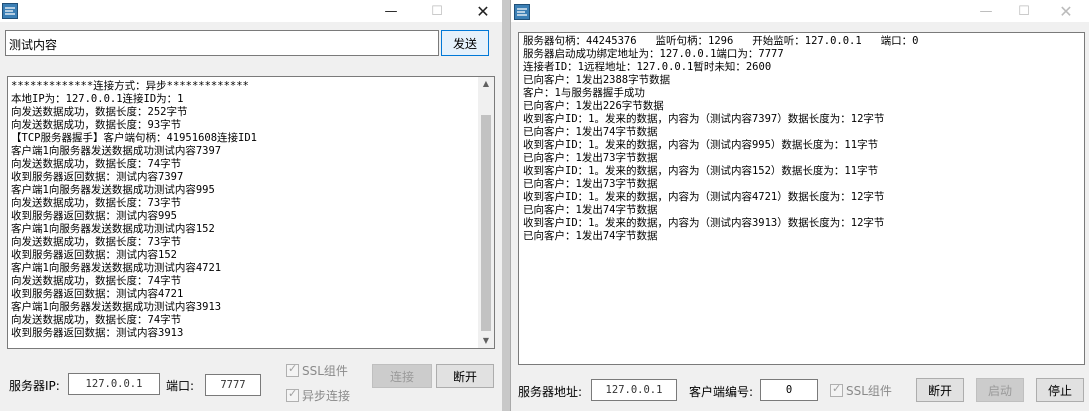  Describe the element at coordinates (647, 67) in the screenshot. I see `server-log-line: 连接者ID：1远程地址：127.0.0.1暂时未知：2600` at that location.